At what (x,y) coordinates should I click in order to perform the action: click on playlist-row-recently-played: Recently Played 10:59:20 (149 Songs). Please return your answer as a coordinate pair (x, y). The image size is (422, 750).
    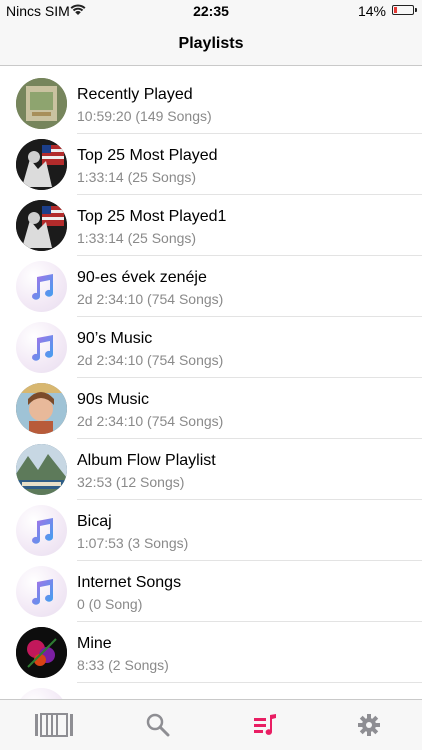
    Looking at the image, I should click on (211, 103).